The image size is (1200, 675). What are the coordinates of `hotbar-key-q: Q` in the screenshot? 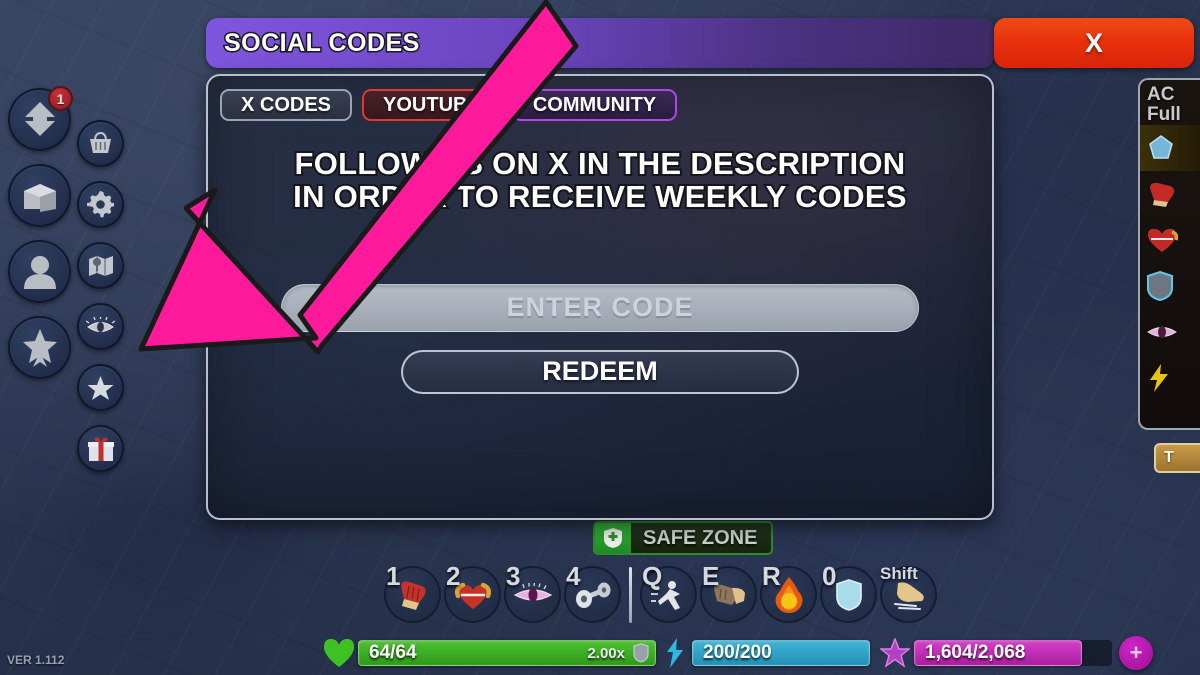 It's located at (652, 576).